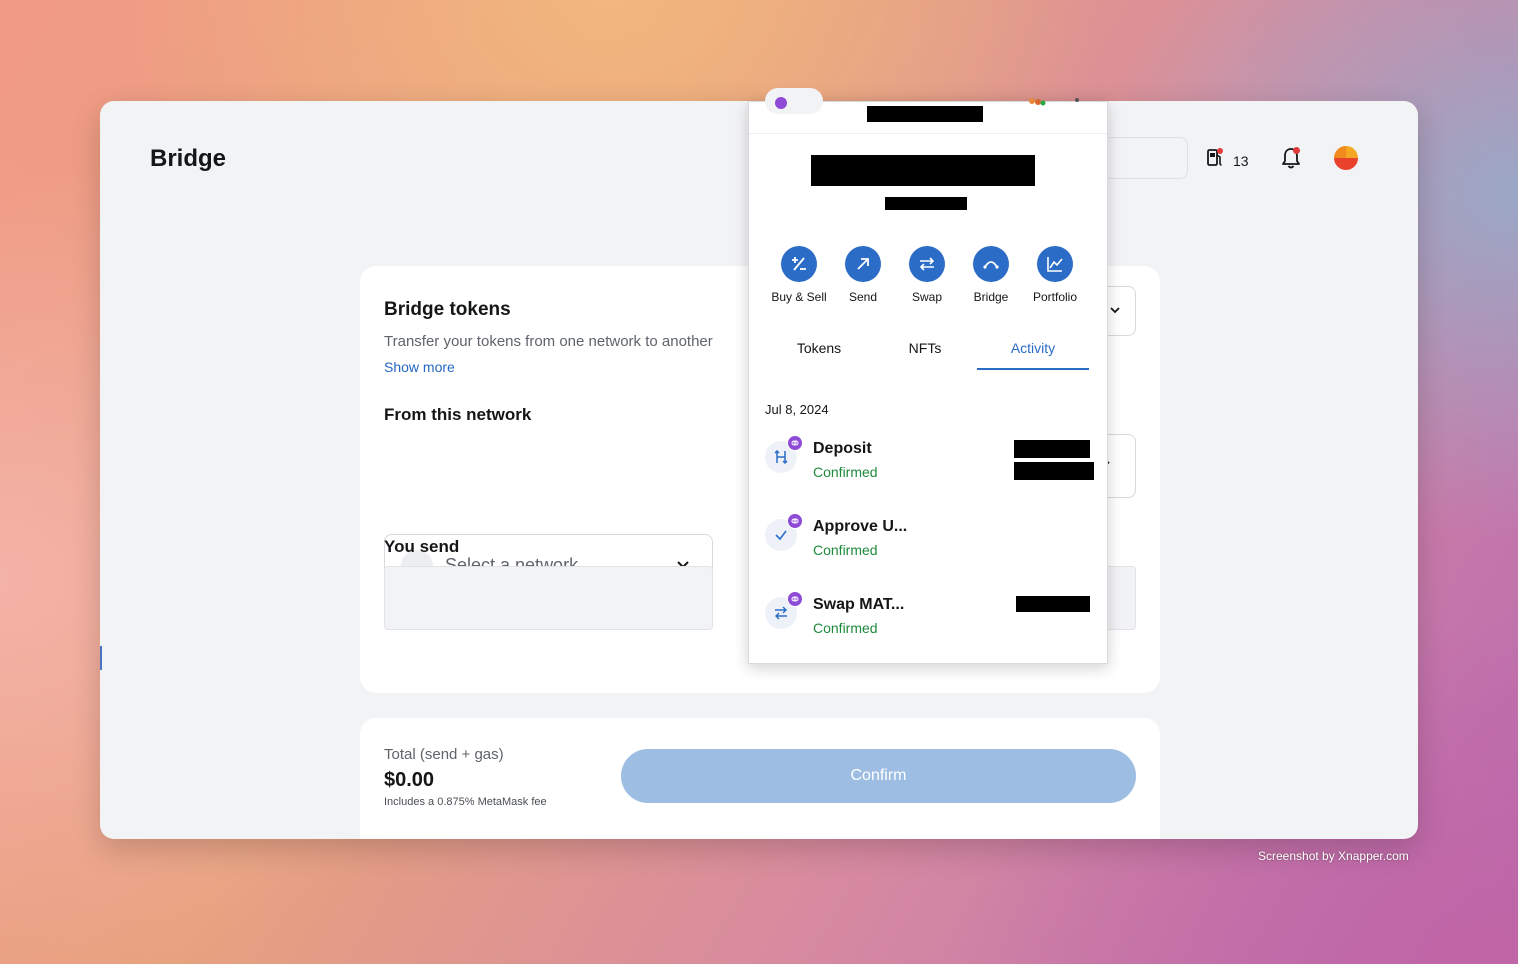  Describe the element at coordinates (781, 103) in the screenshot. I see `network-icon` at that location.